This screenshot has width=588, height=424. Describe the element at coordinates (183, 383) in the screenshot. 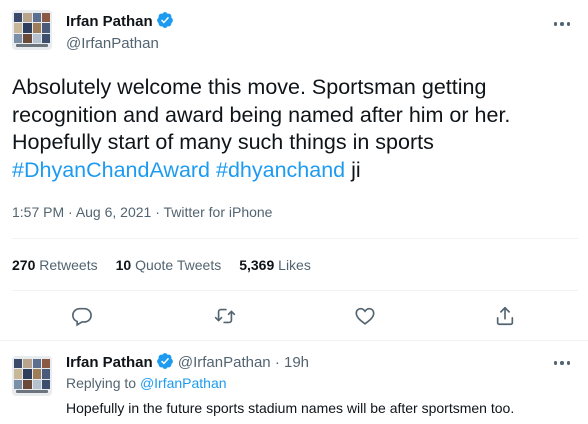

I see `replying-to-handle: @IrfanPathan` at that location.